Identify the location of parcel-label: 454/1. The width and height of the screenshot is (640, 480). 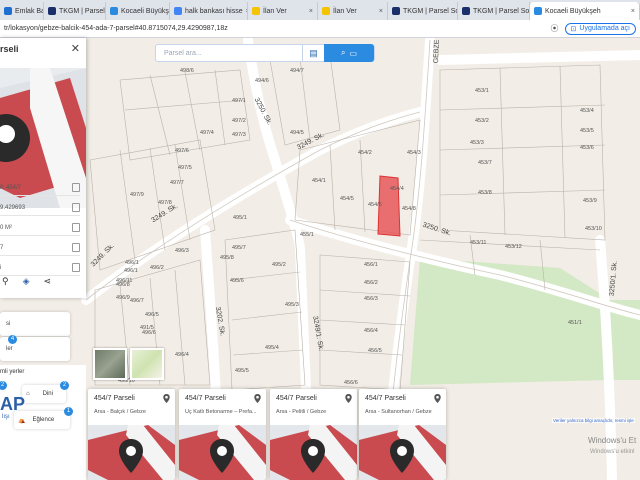
(319, 181).